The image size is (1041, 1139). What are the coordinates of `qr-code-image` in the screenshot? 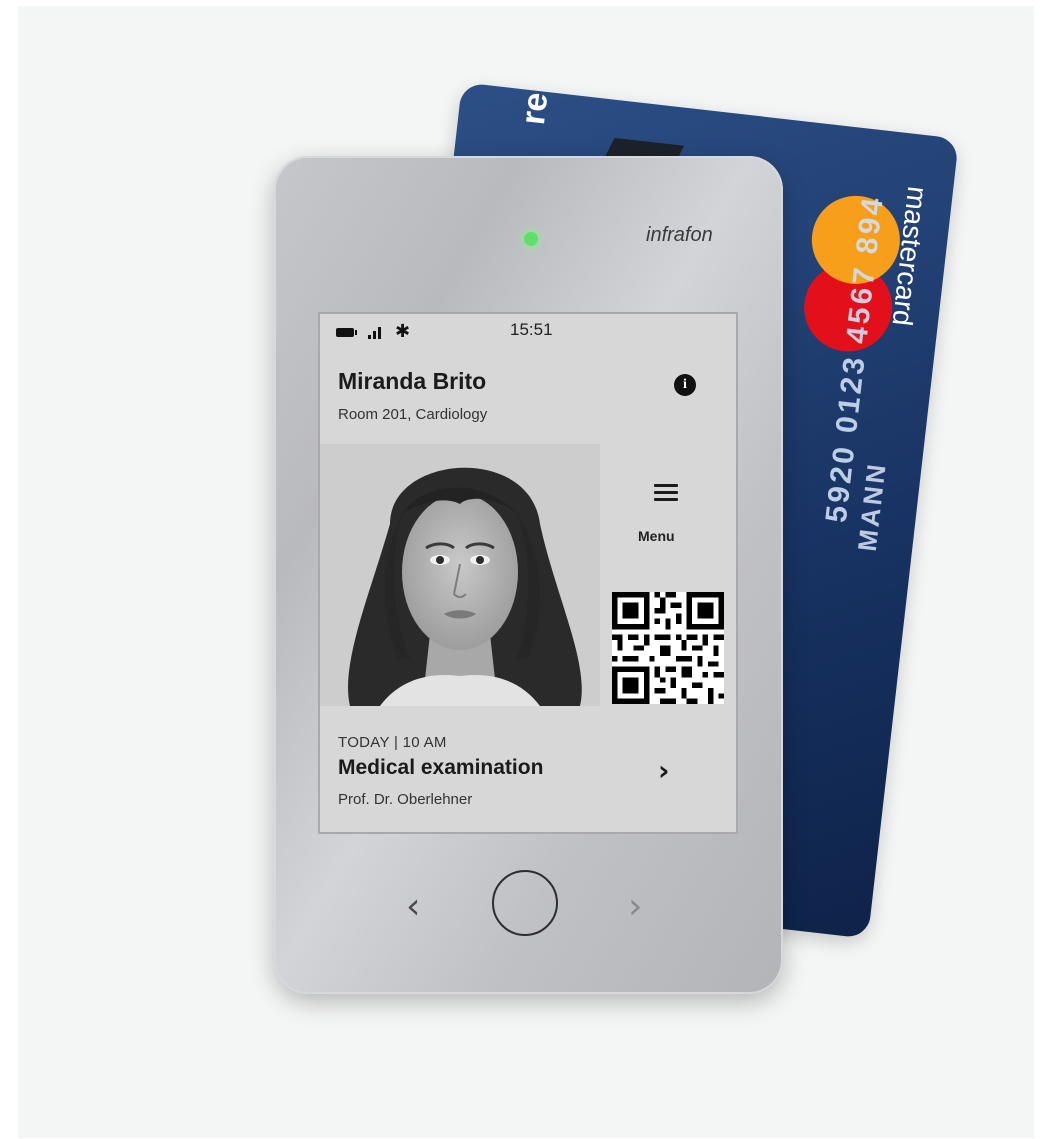 It's located at (668, 648).